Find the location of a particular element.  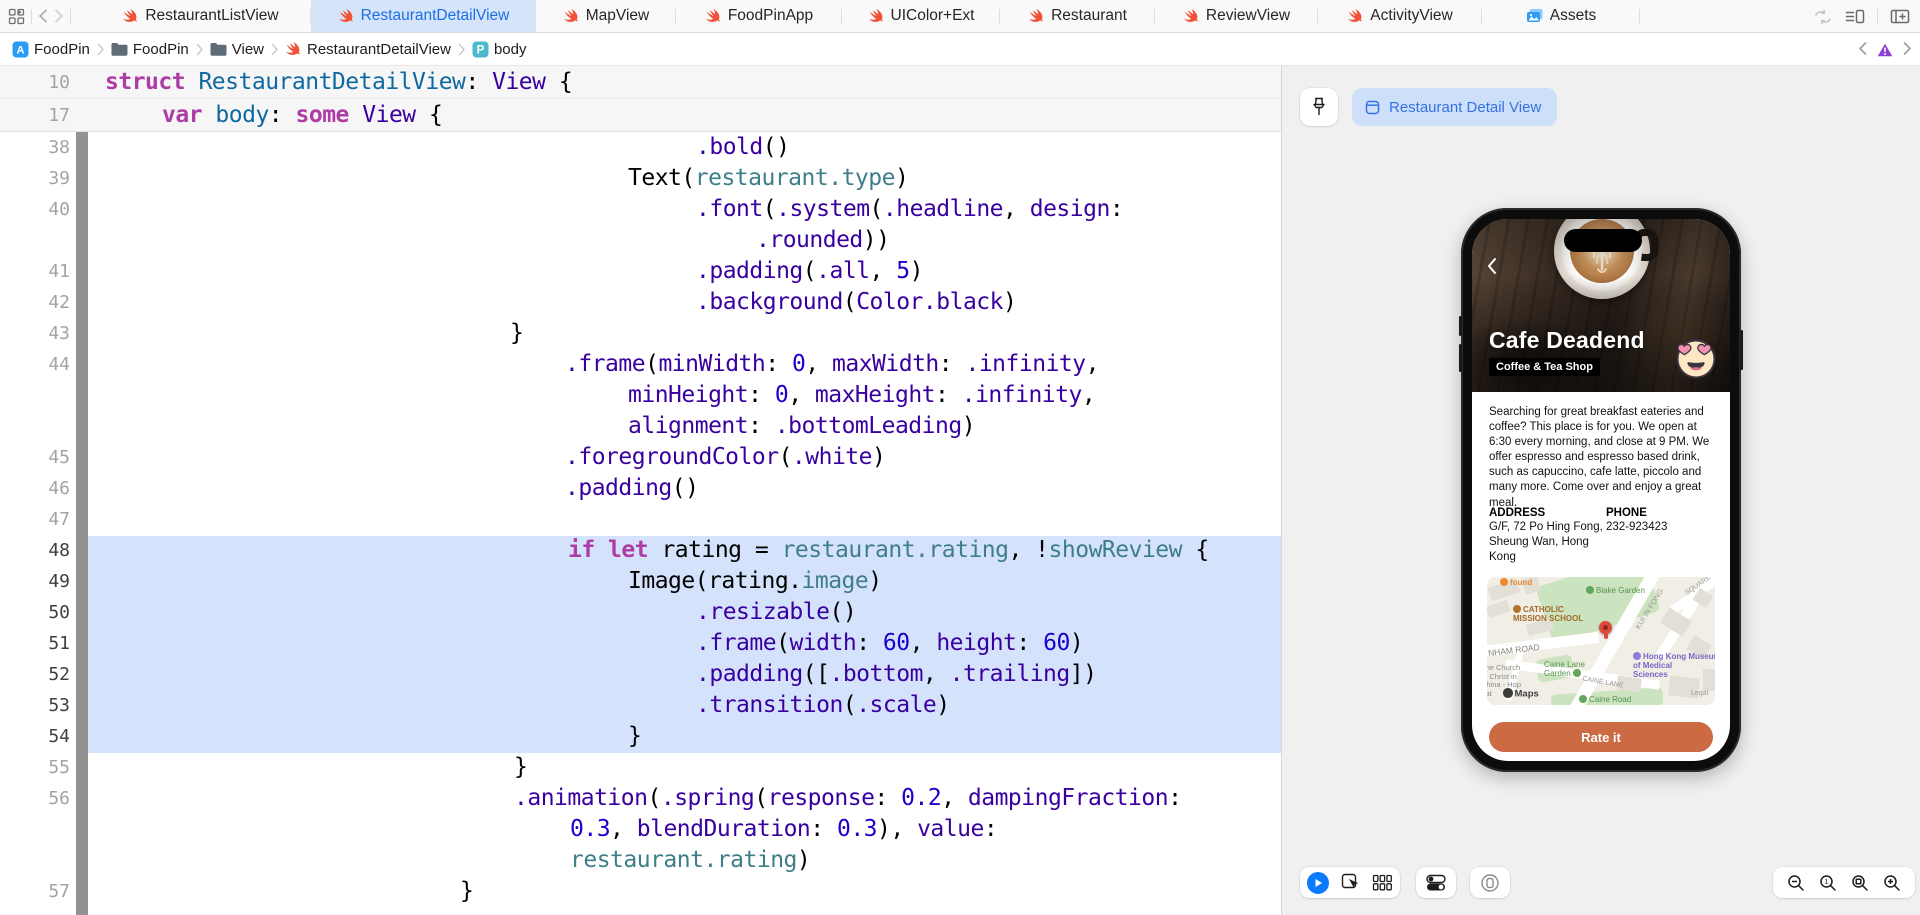

zoom-out-button is located at coordinates (1796, 883).